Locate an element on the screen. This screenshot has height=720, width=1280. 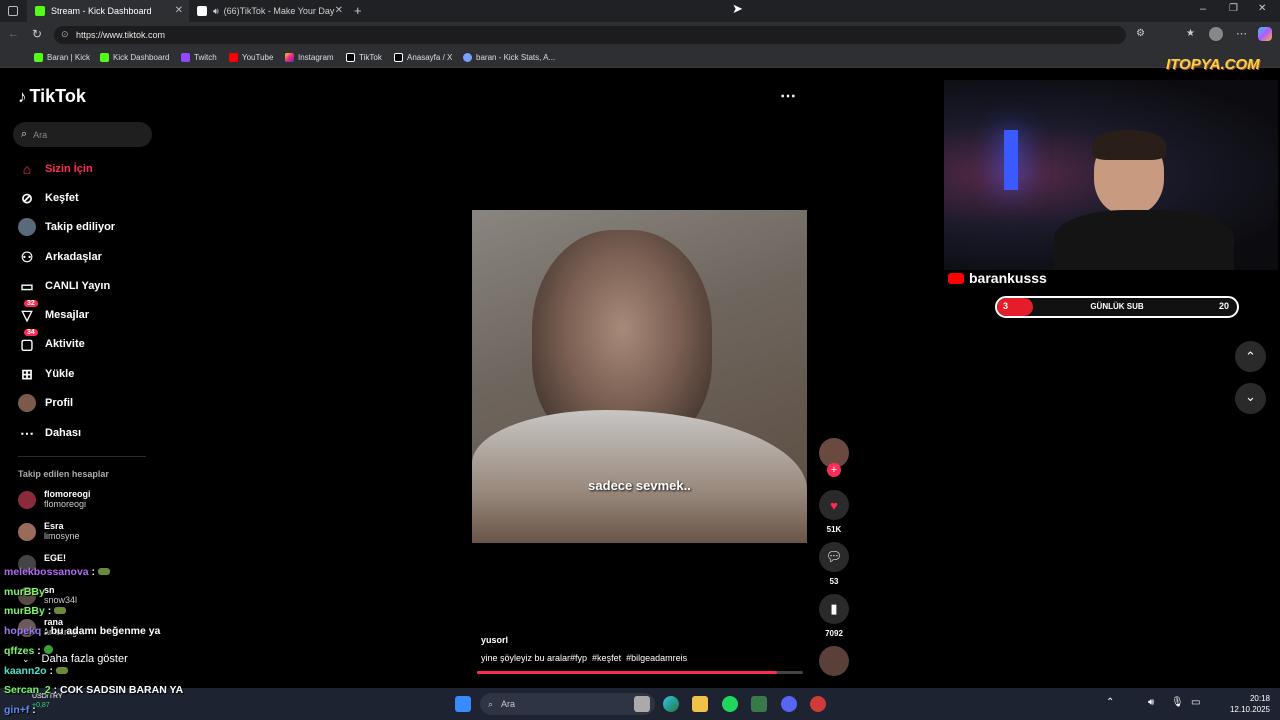
streamer-hair is located at coordinates (1129, 145).